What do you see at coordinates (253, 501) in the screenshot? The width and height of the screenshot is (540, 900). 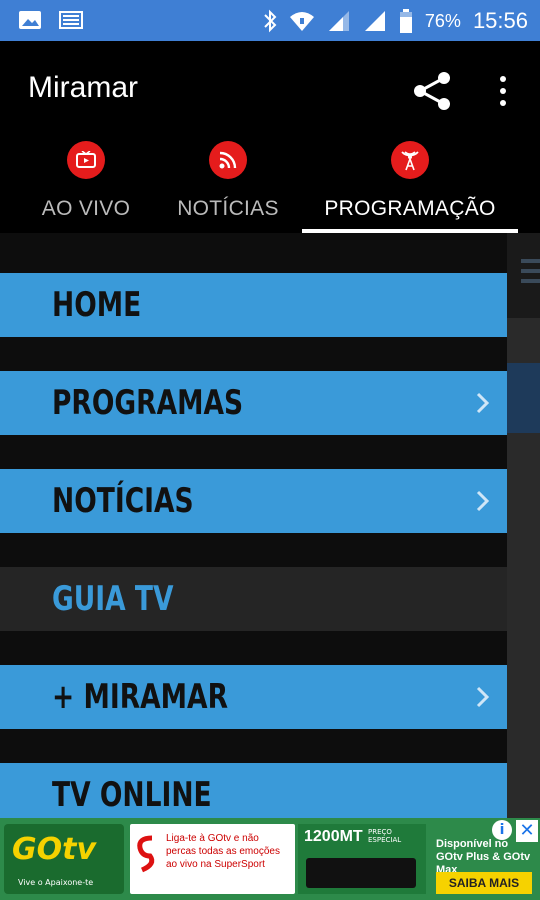 I see `menu-item-noticias: NOTÍCIAS` at bounding box center [253, 501].